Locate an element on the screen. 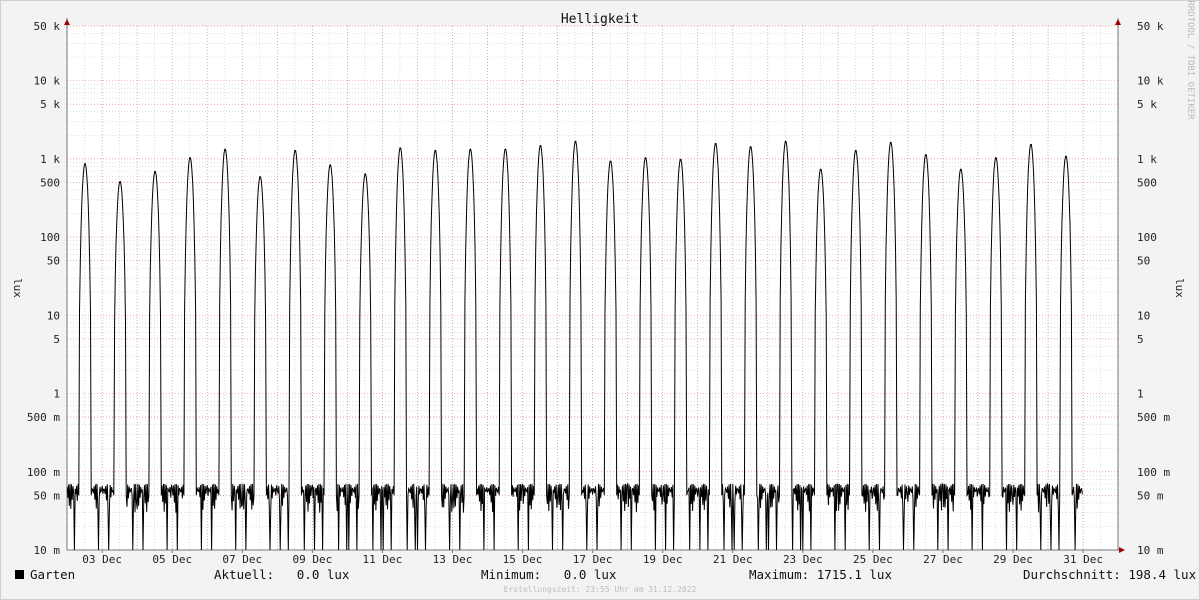 This screenshot has height=600, width=1200. y-tick-label-right: 50 is located at coordinates (1143, 261).